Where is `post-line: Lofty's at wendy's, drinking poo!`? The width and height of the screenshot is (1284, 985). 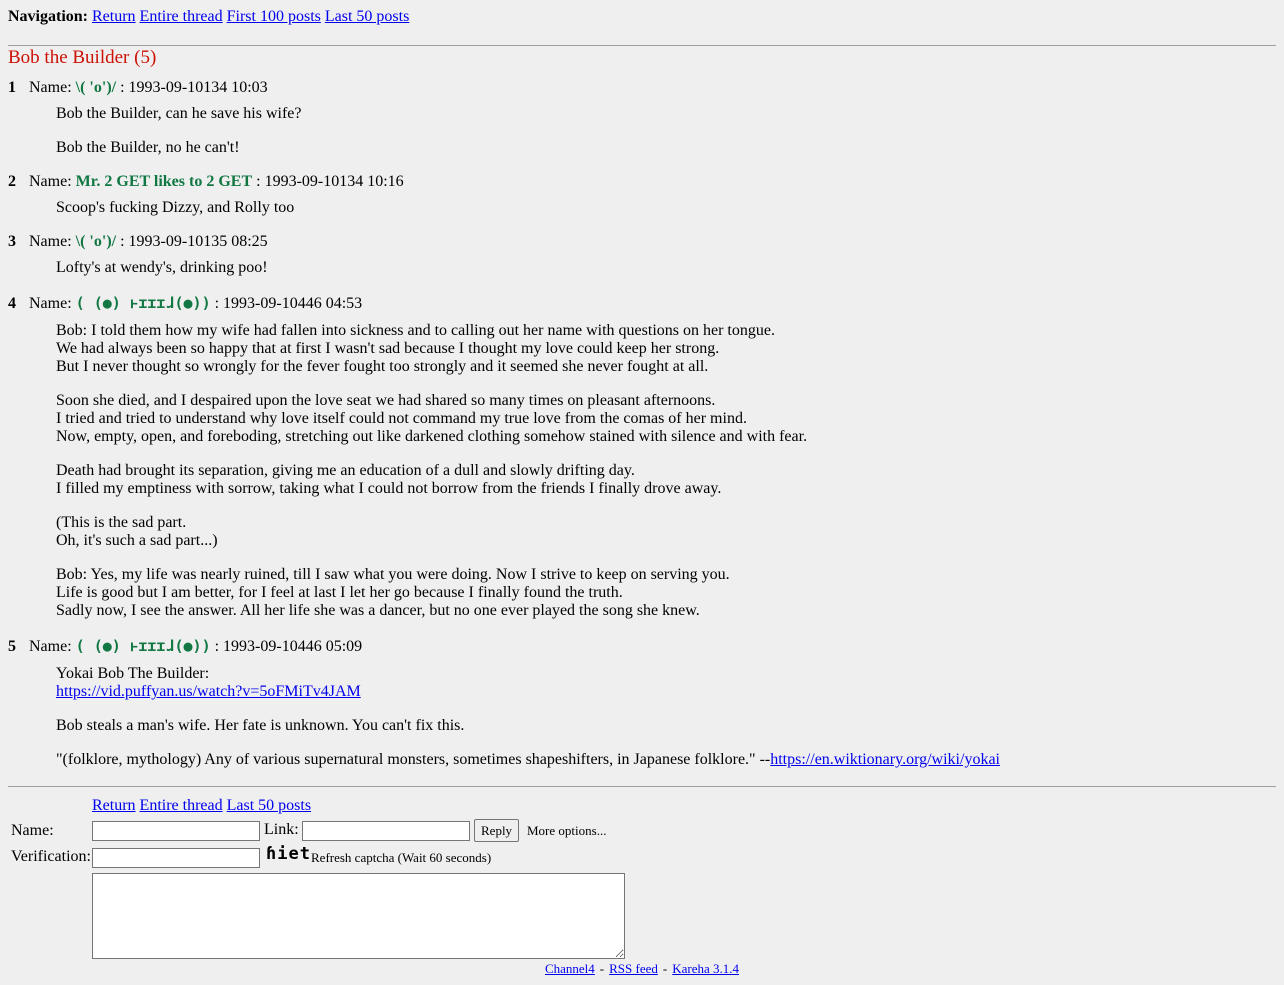
post-line: Lofty's at wendy's, drinking poo! is located at coordinates (162, 267).